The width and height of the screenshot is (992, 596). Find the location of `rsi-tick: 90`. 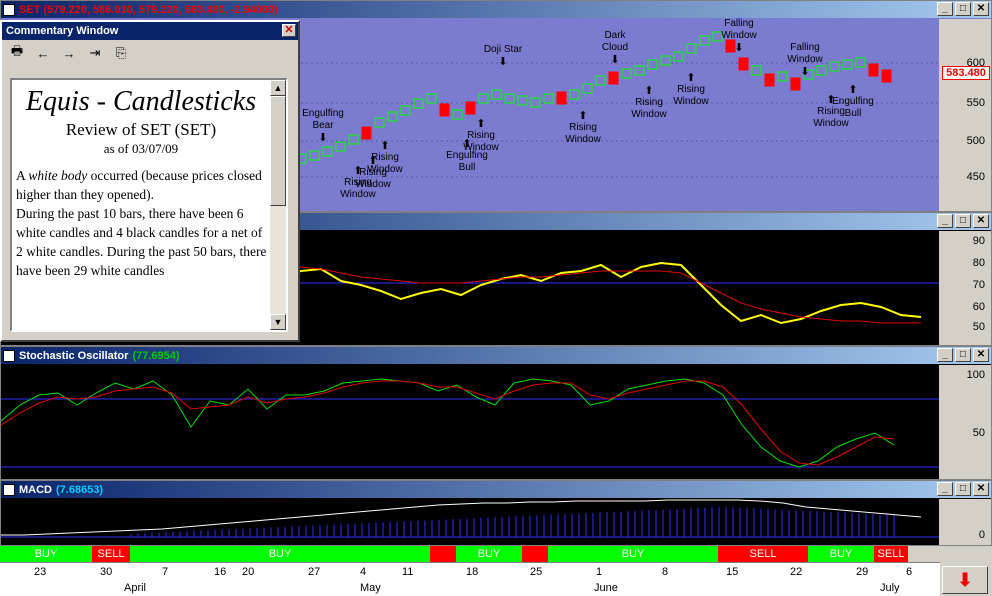

rsi-tick: 90 is located at coordinates (978, 241).